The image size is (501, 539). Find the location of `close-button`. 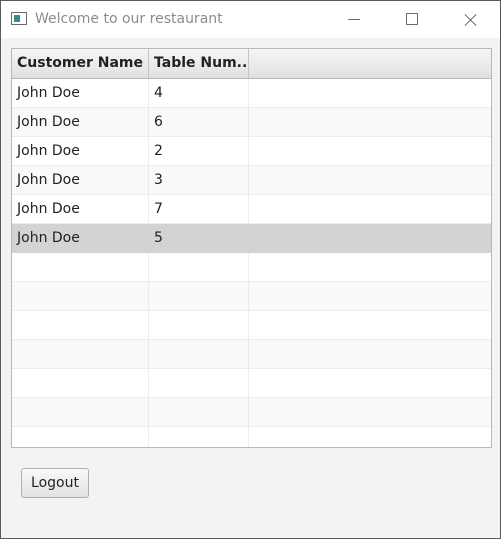

close-button is located at coordinates (470, 19).